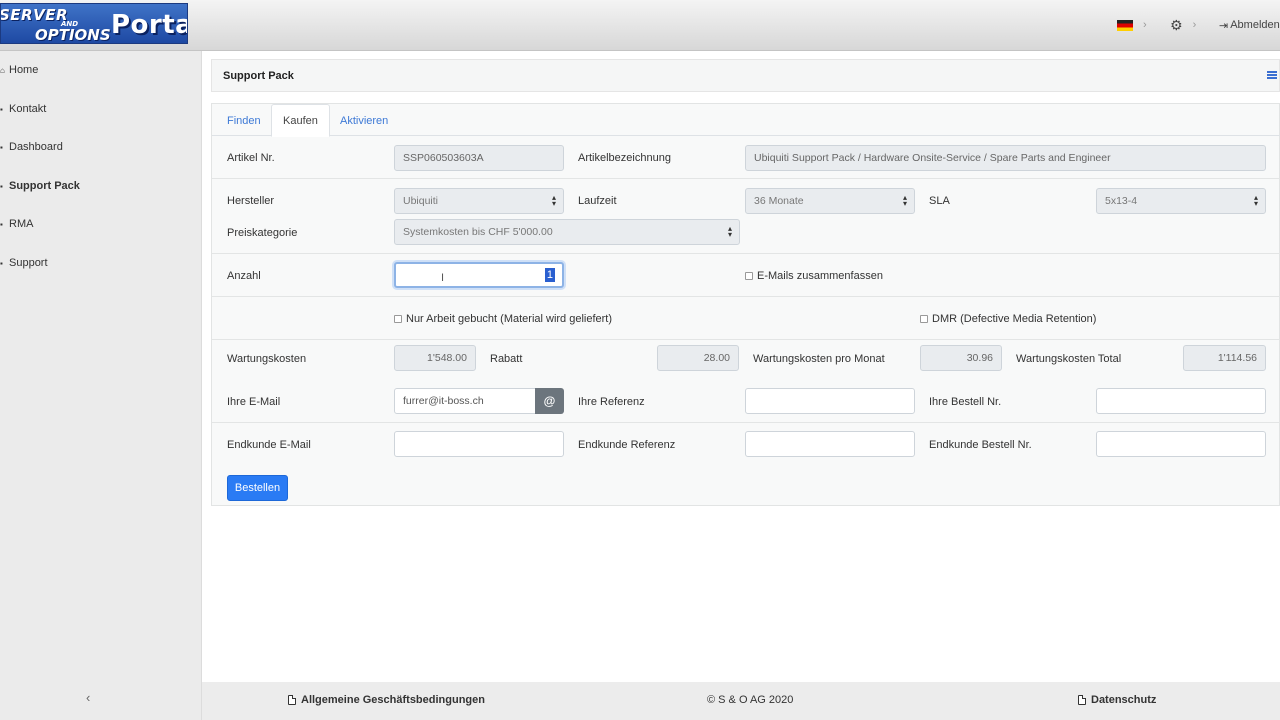  I want to click on language-selector: ›, so click(1132, 25).